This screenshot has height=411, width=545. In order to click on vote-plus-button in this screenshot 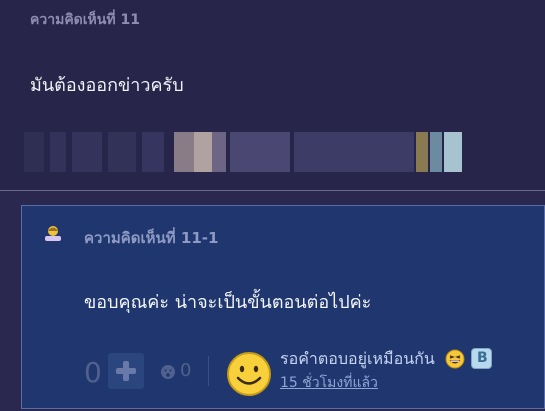, I will do `click(126, 371)`.